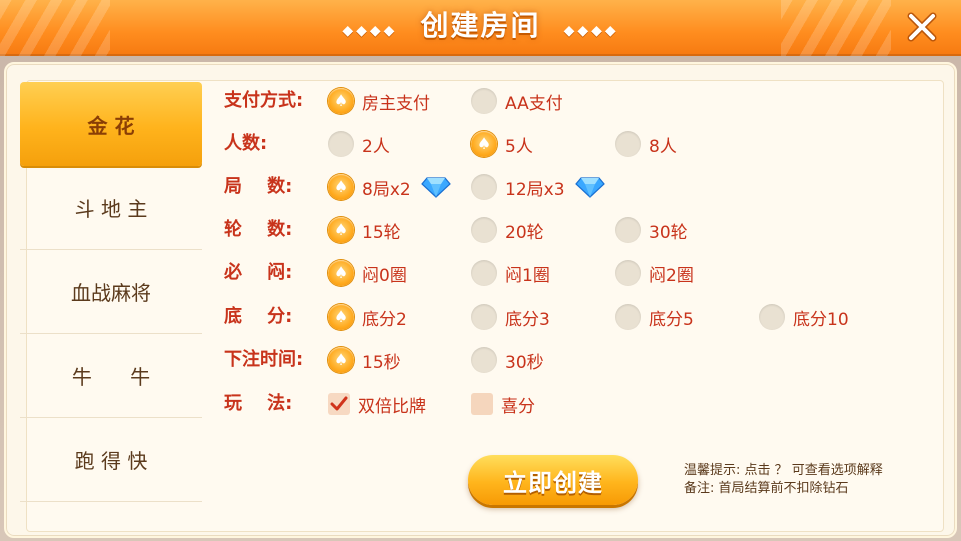 The image size is (961, 541). I want to click on page-title: 创建房间, so click(480, 25).